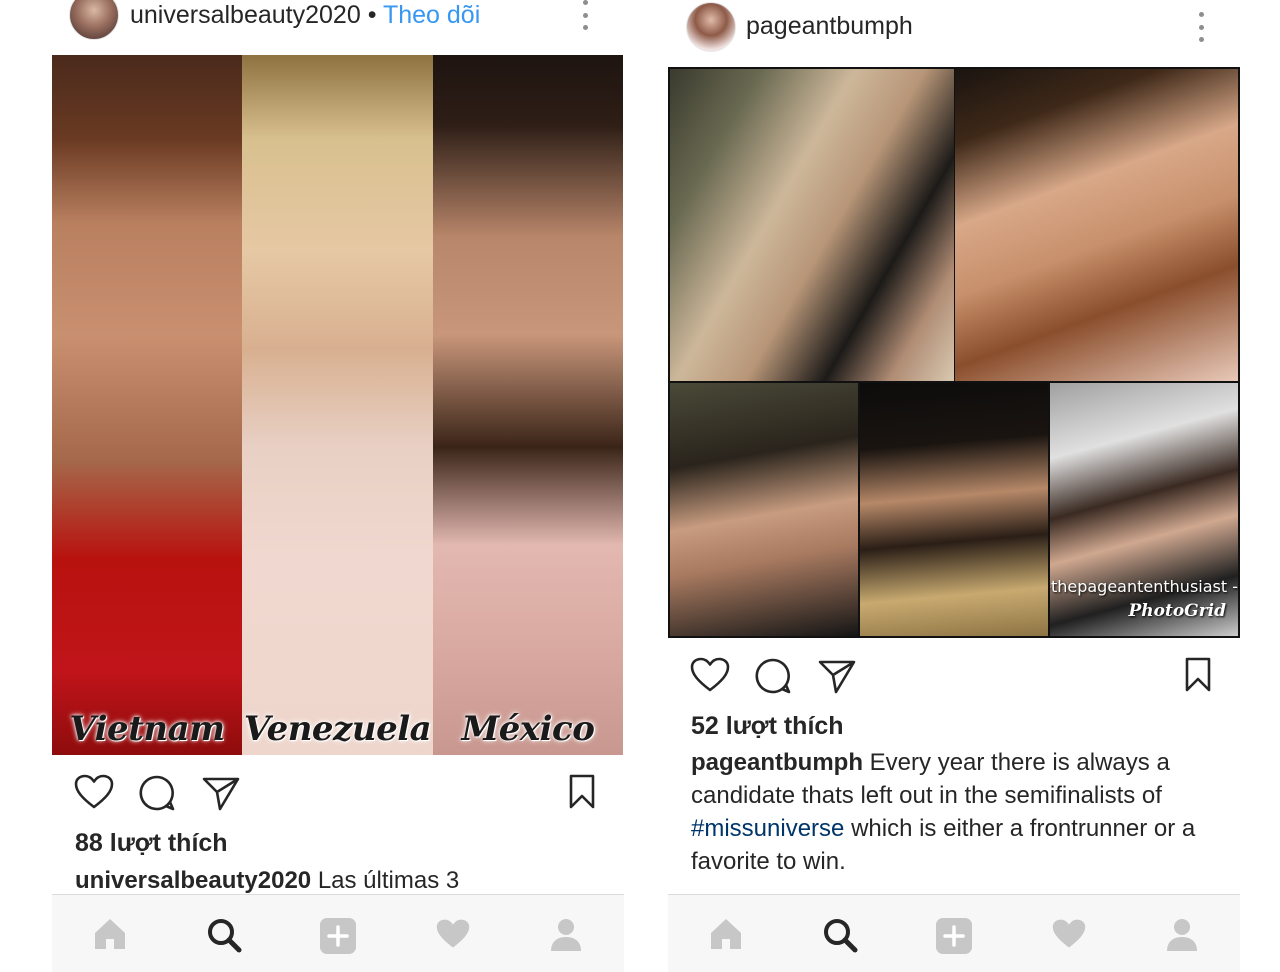 The image size is (1280, 972). What do you see at coordinates (337, 729) in the screenshot?
I see `photo-caption-venezuela: Venezuela` at bounding box center [337, 729].